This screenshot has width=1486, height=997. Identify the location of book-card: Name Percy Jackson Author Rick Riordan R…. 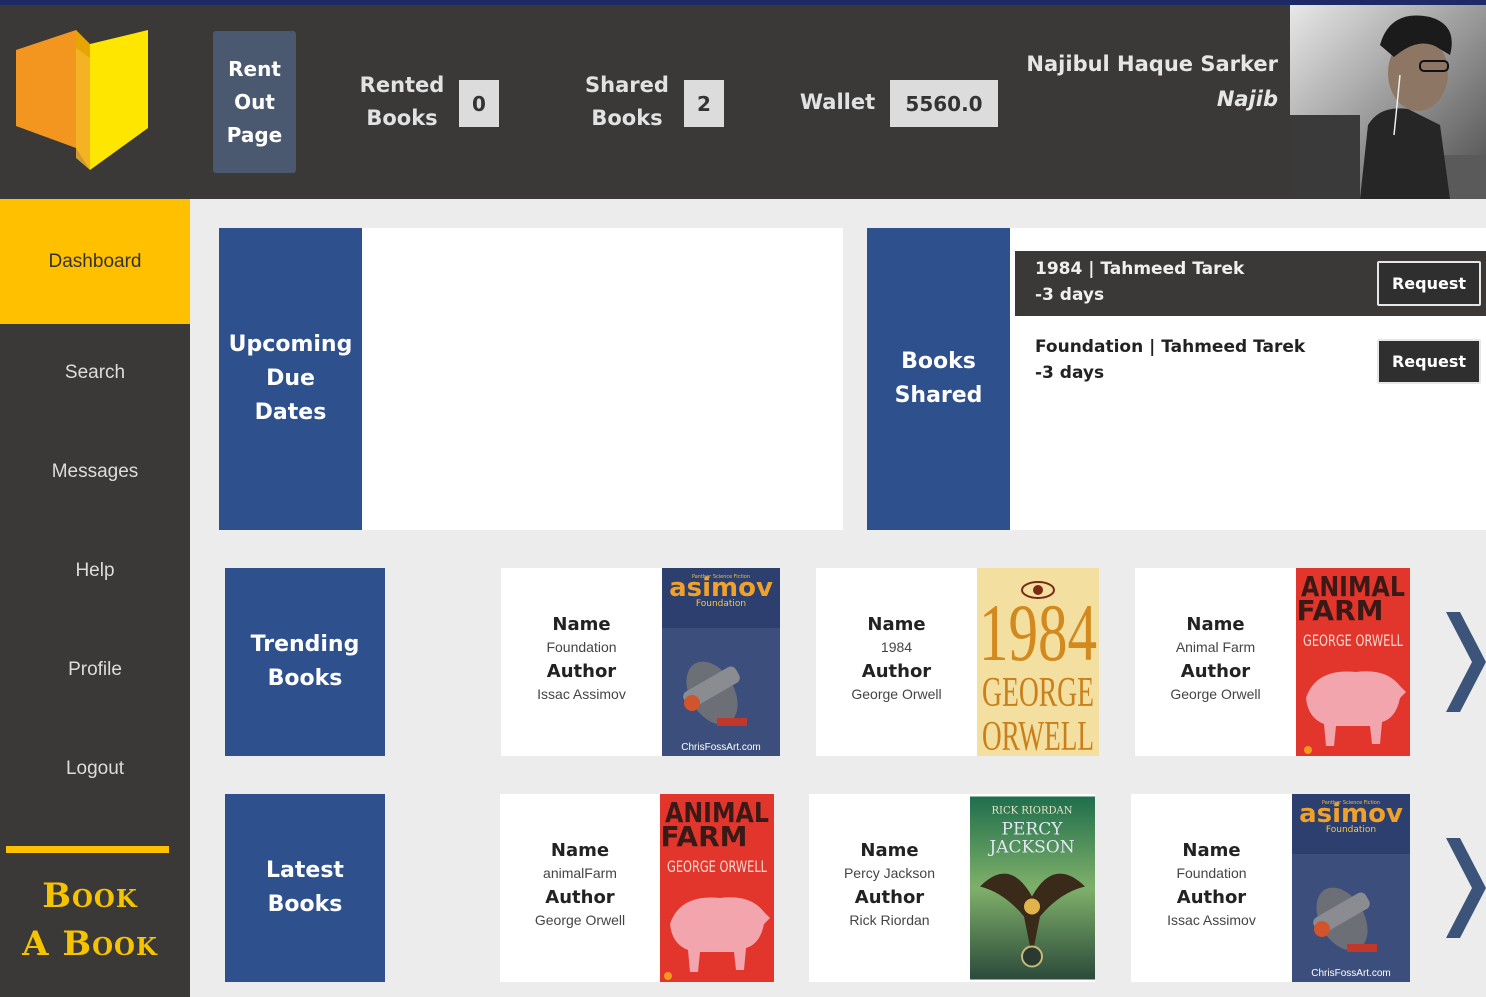
(952, 888).